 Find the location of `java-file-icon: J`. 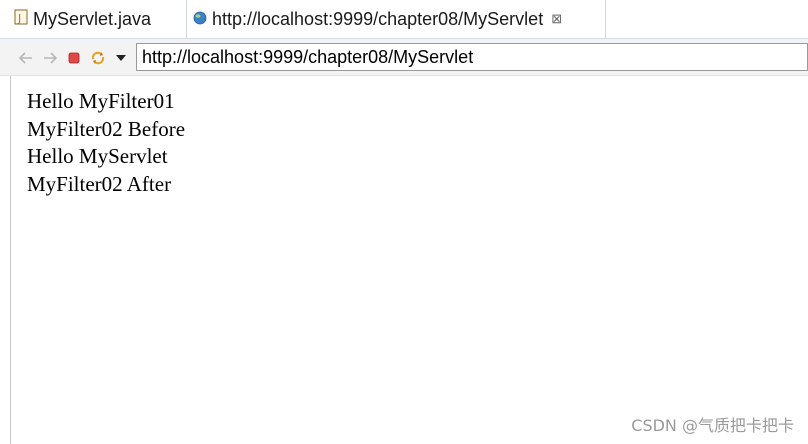

java-file-icon: J is located at coordinates (21, 19).